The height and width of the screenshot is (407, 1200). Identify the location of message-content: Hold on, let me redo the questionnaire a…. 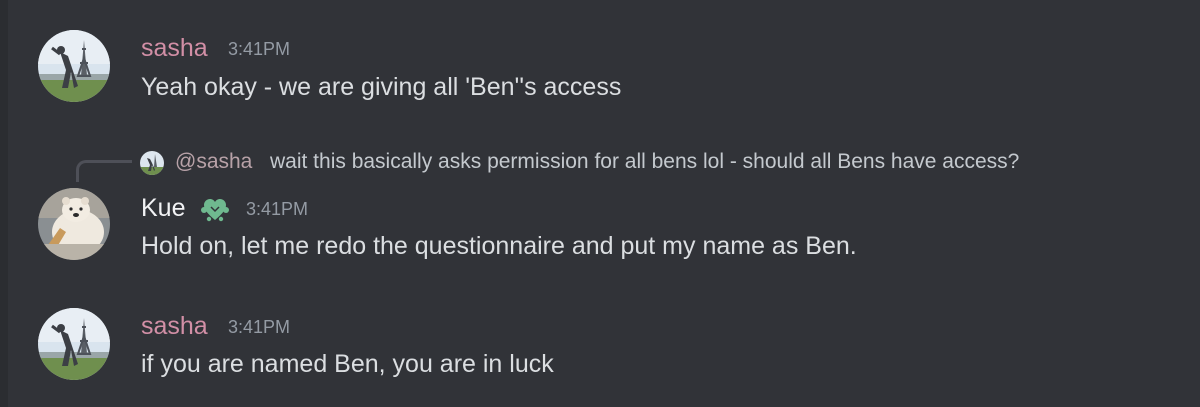
(499, 246).